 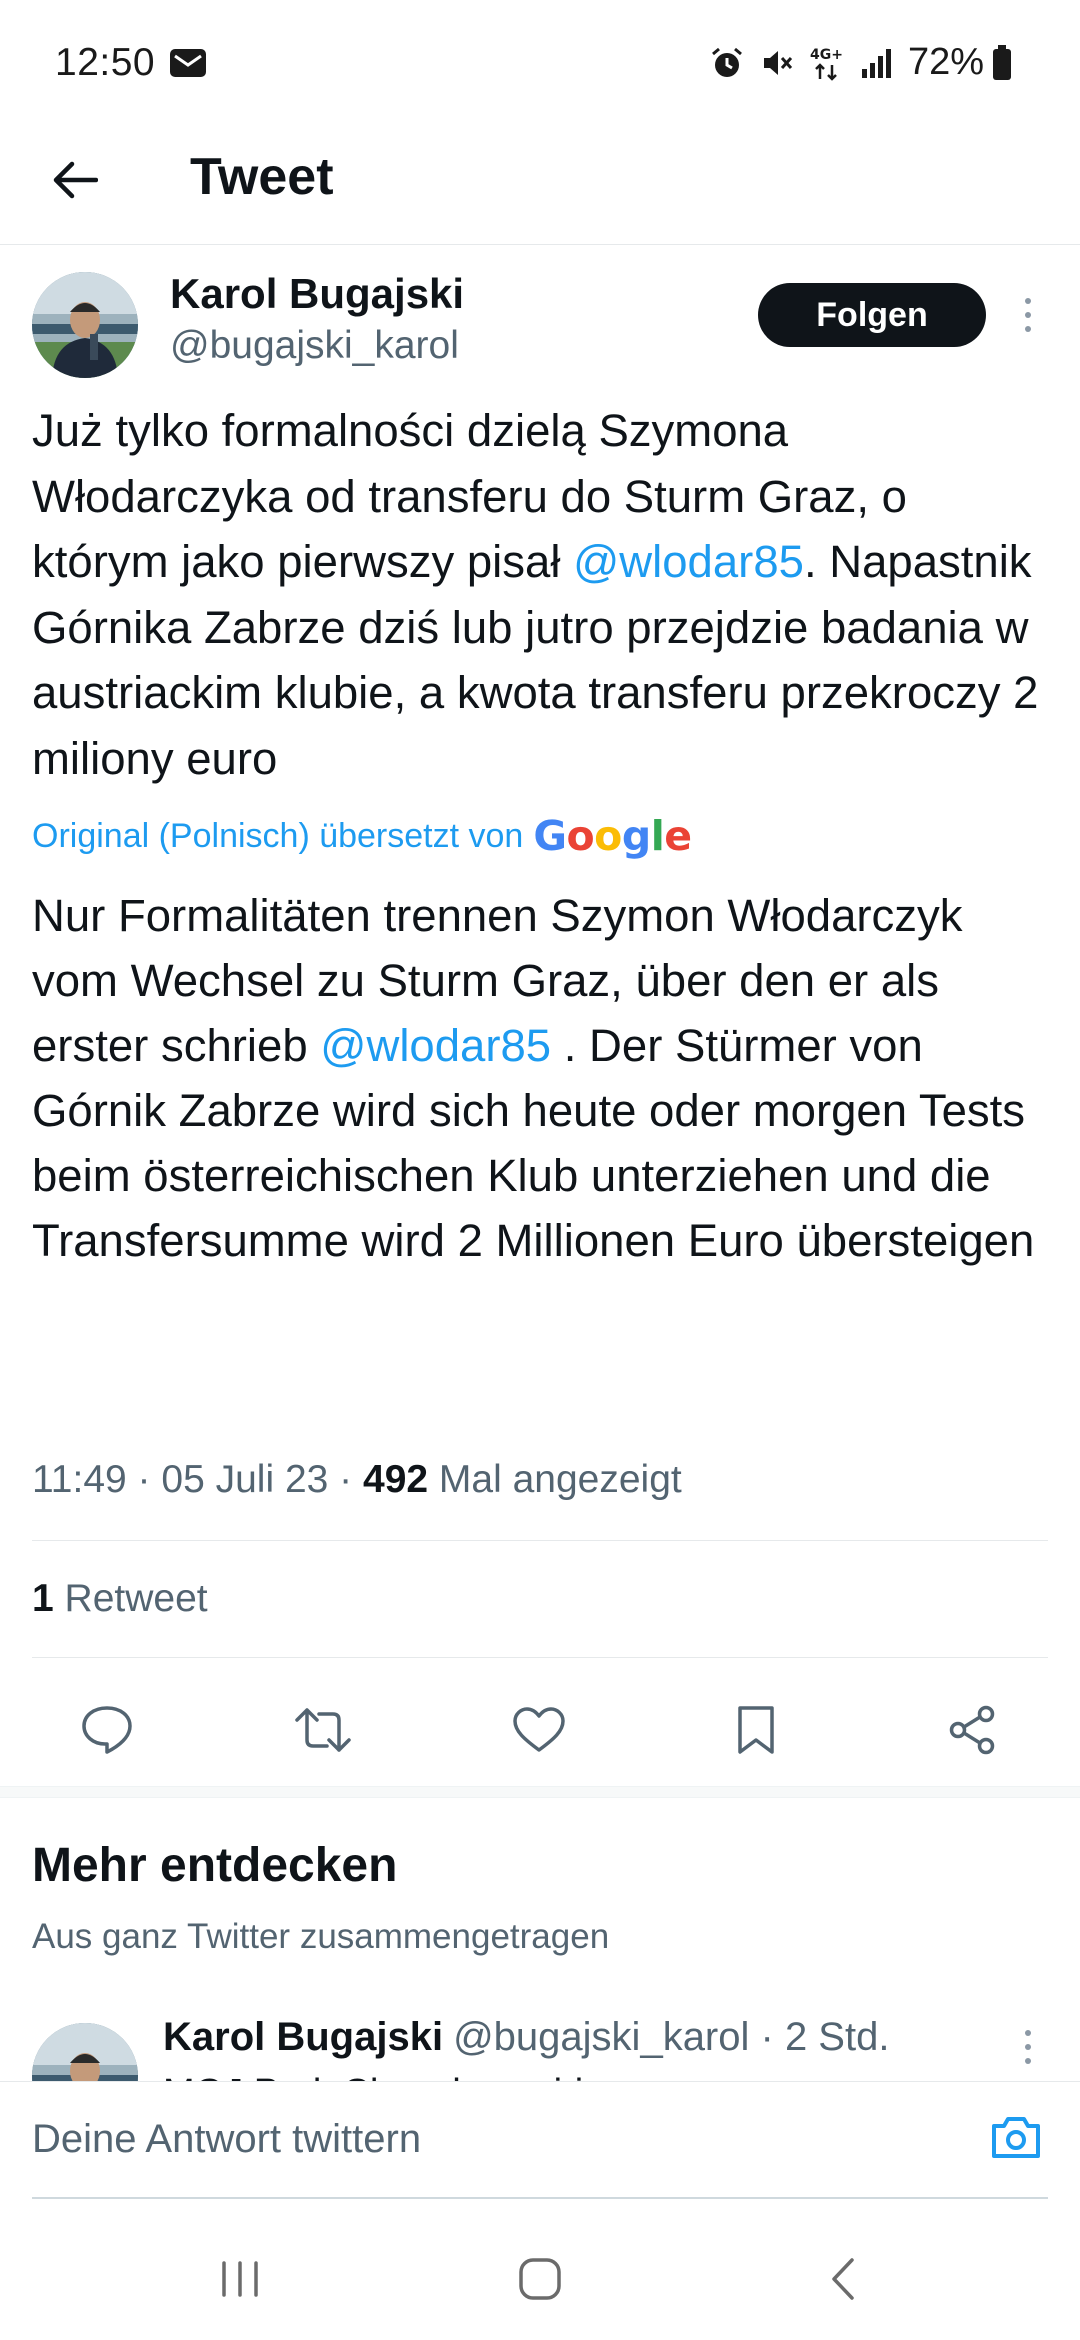 I want to click on retweets-count: 1, so click(x=43, y=1598).